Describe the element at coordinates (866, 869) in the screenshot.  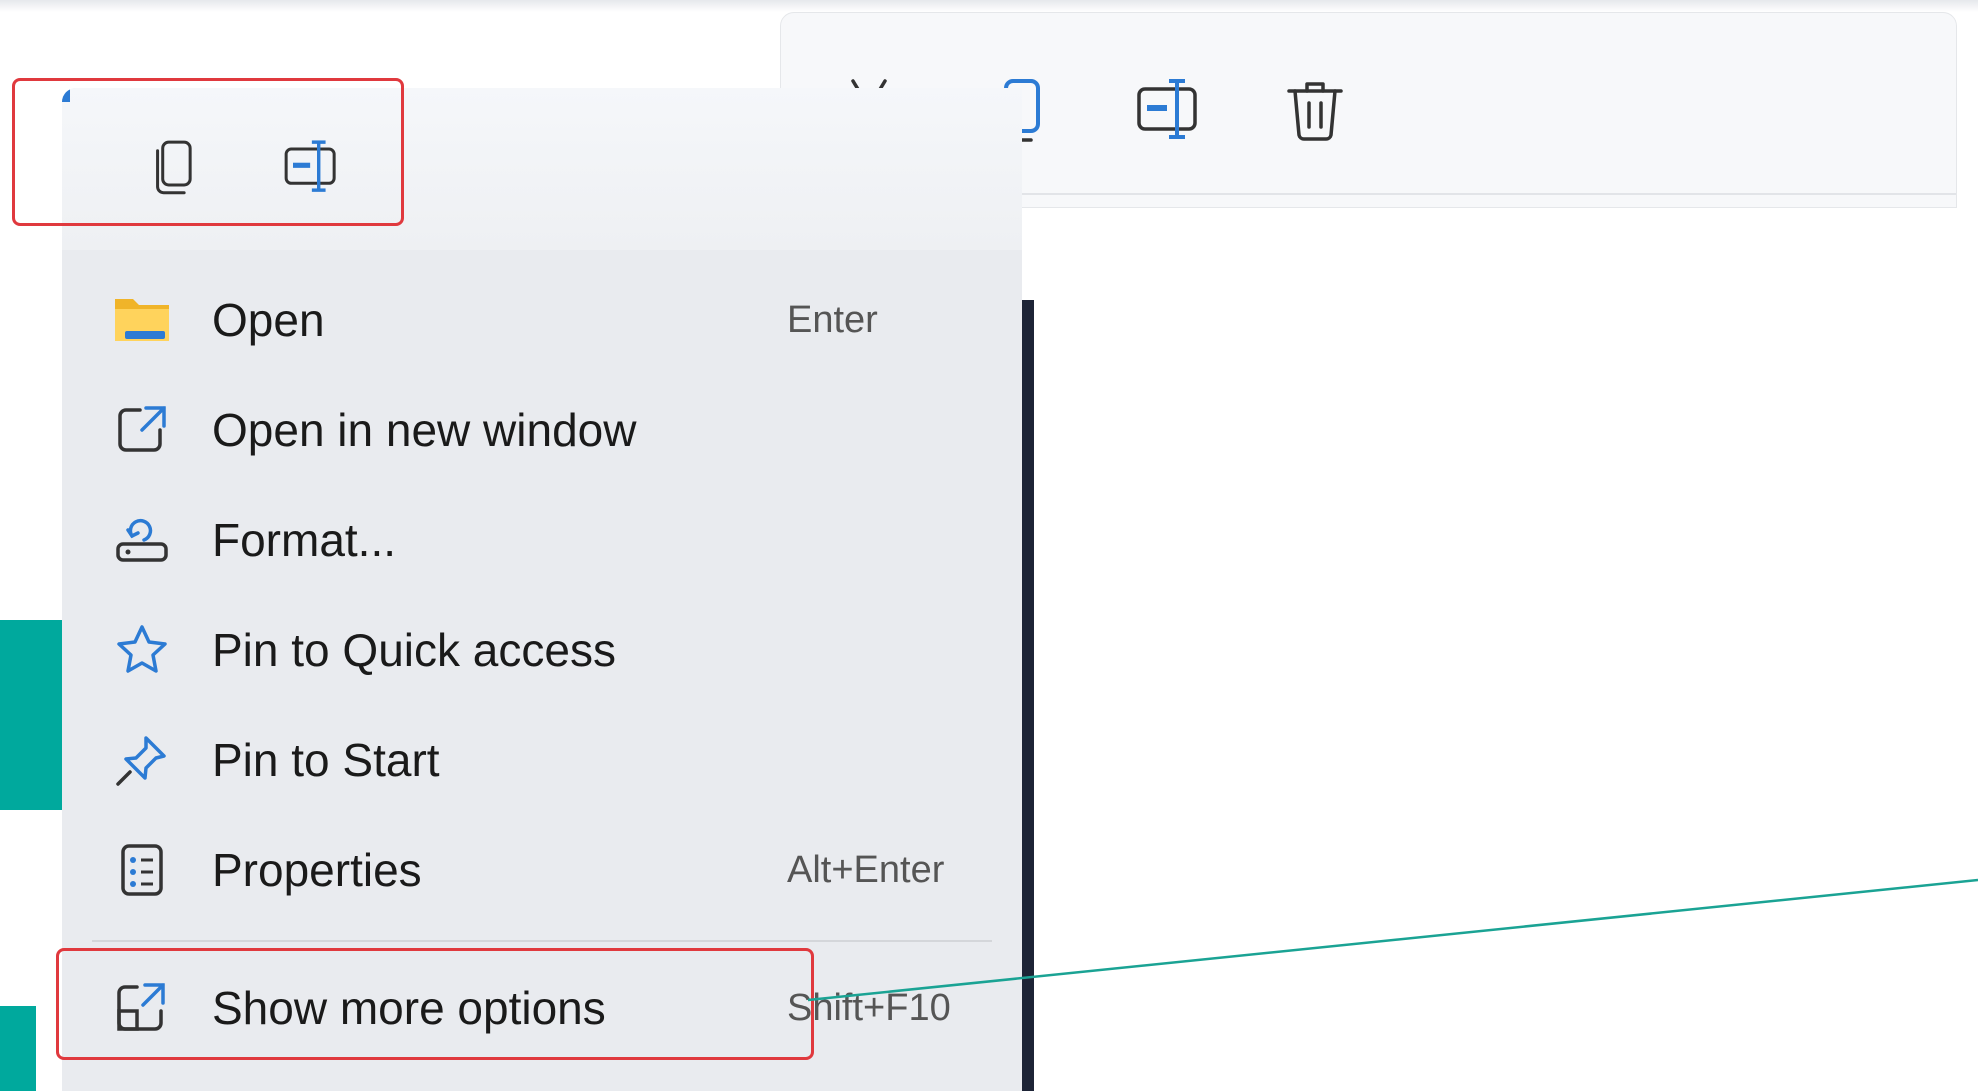
I see `menu-item-shortcut: Alt+Enter` at that location.